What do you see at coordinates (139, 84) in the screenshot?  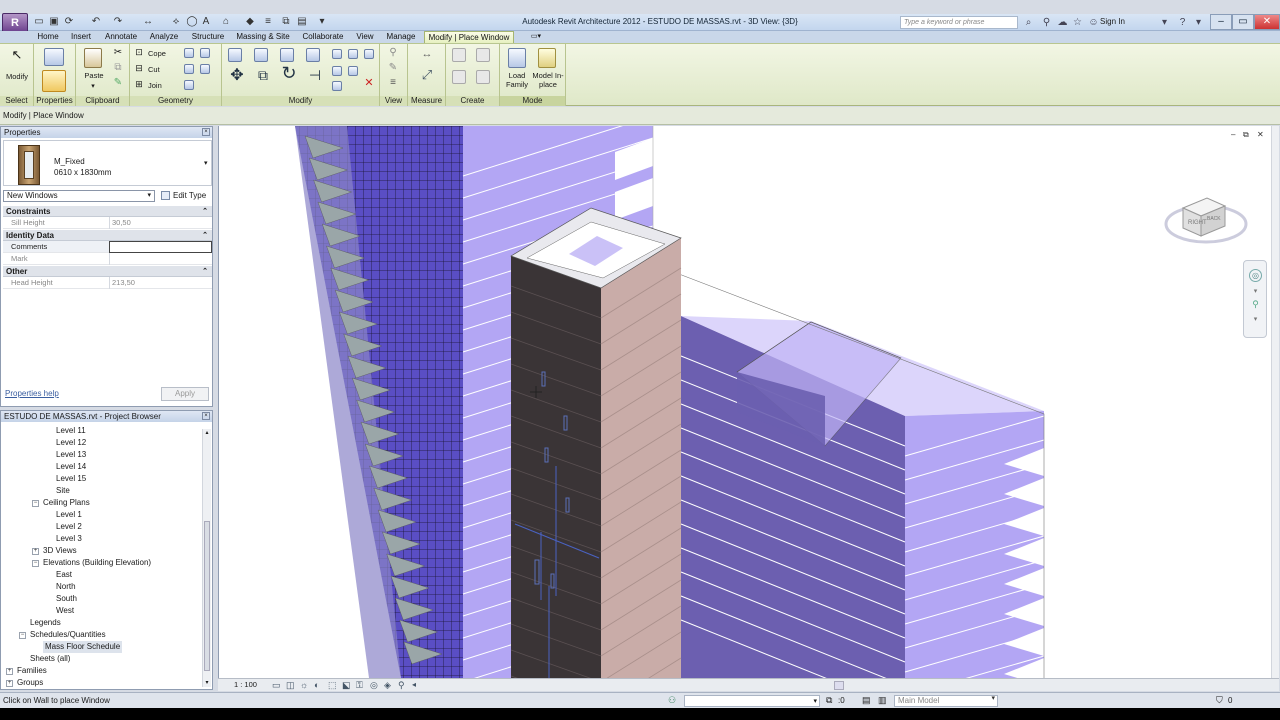 I see `join-icon: ⊞` at bounding box center [139, 84].